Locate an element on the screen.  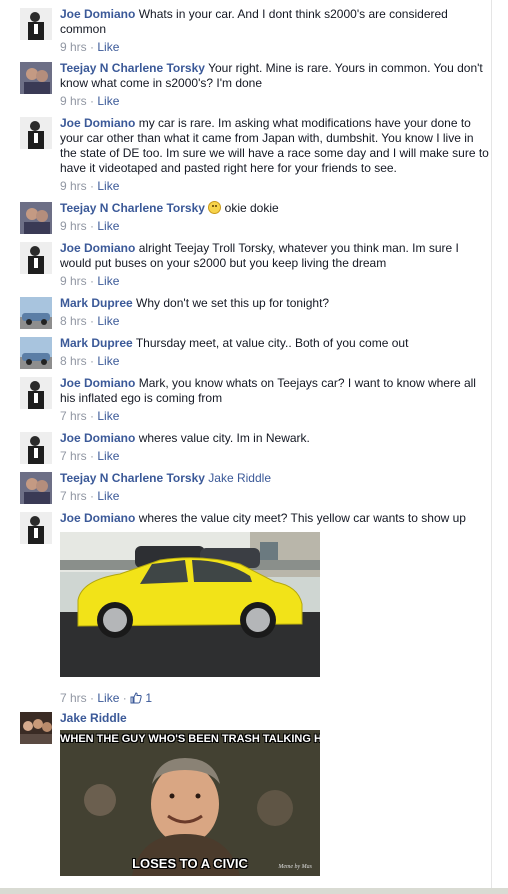
yellow-car-photo is located at coordinates (190, 604).